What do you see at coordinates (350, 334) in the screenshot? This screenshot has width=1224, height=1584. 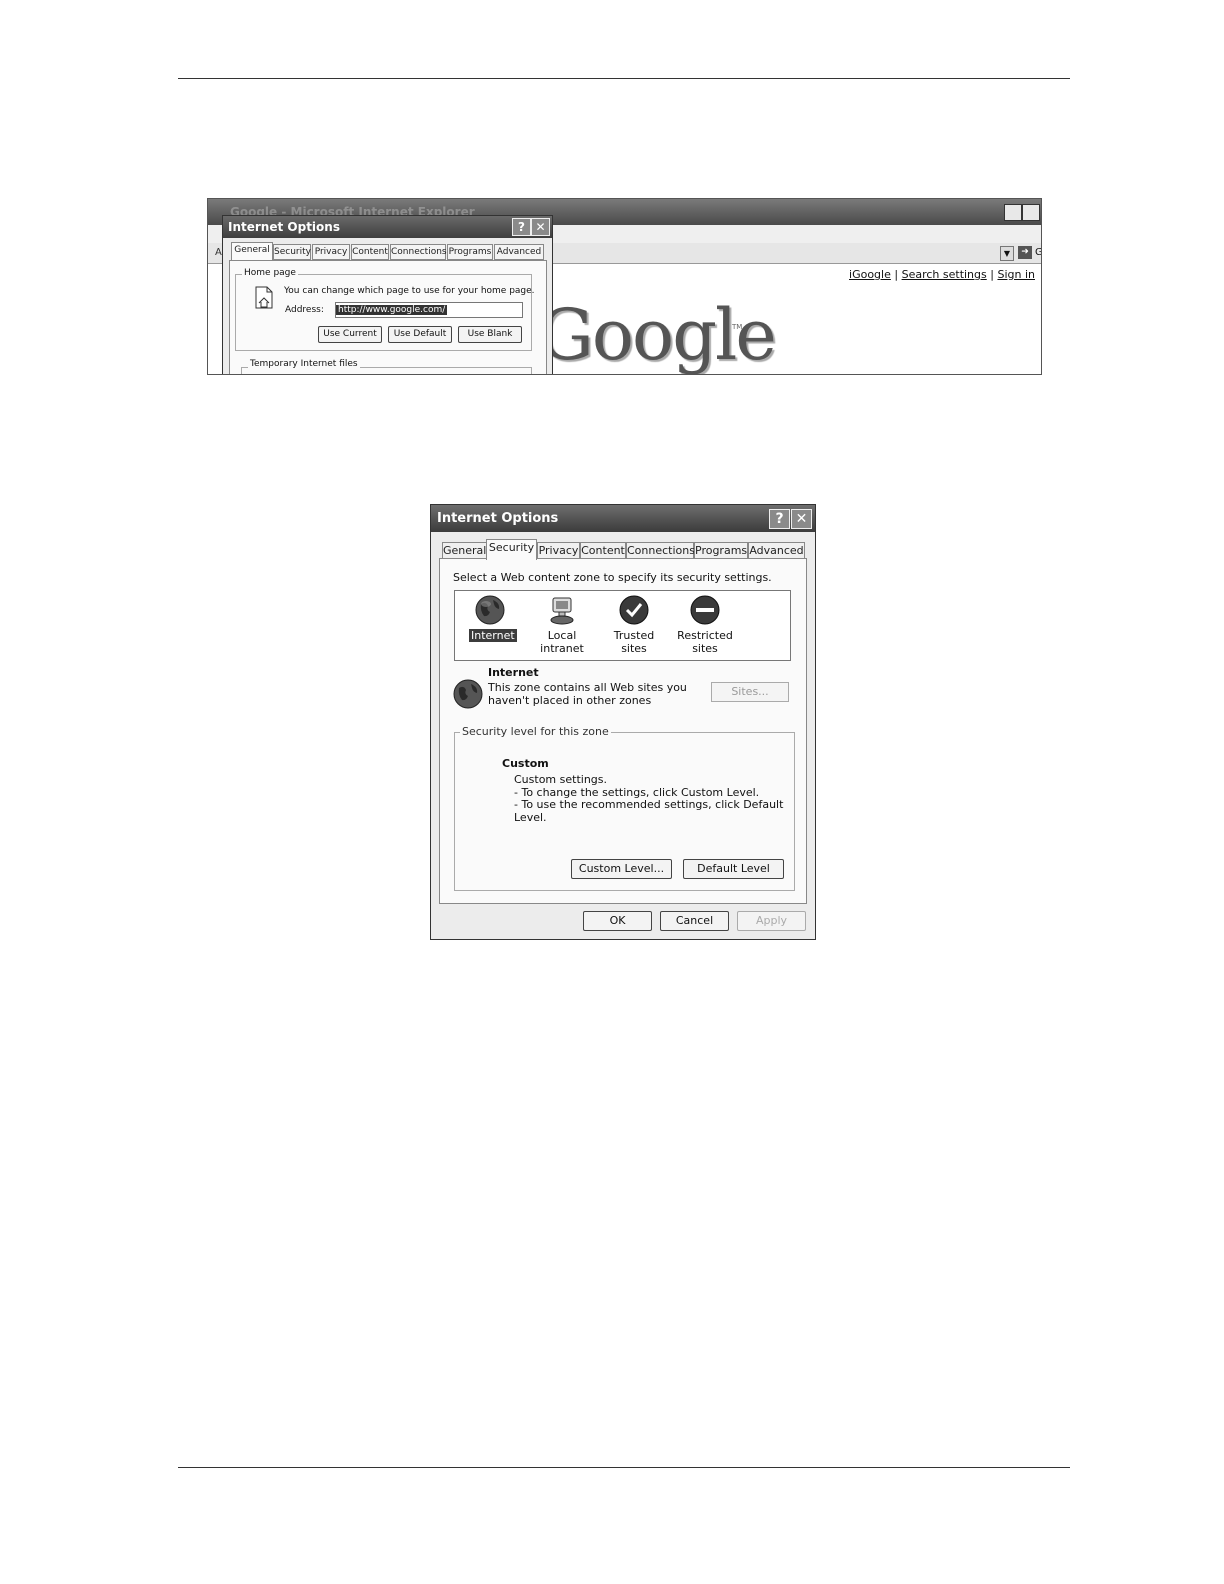 I see `use-current-button: Use Current` at bounding box center [350, 334].